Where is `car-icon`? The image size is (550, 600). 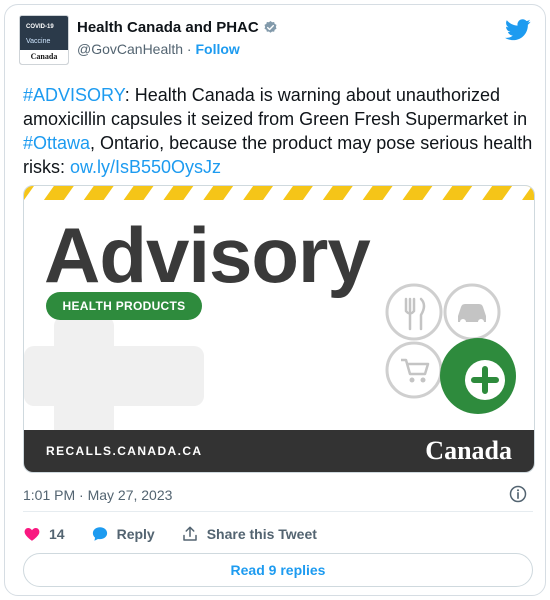 car-icon is located at coordinates (472, 312).